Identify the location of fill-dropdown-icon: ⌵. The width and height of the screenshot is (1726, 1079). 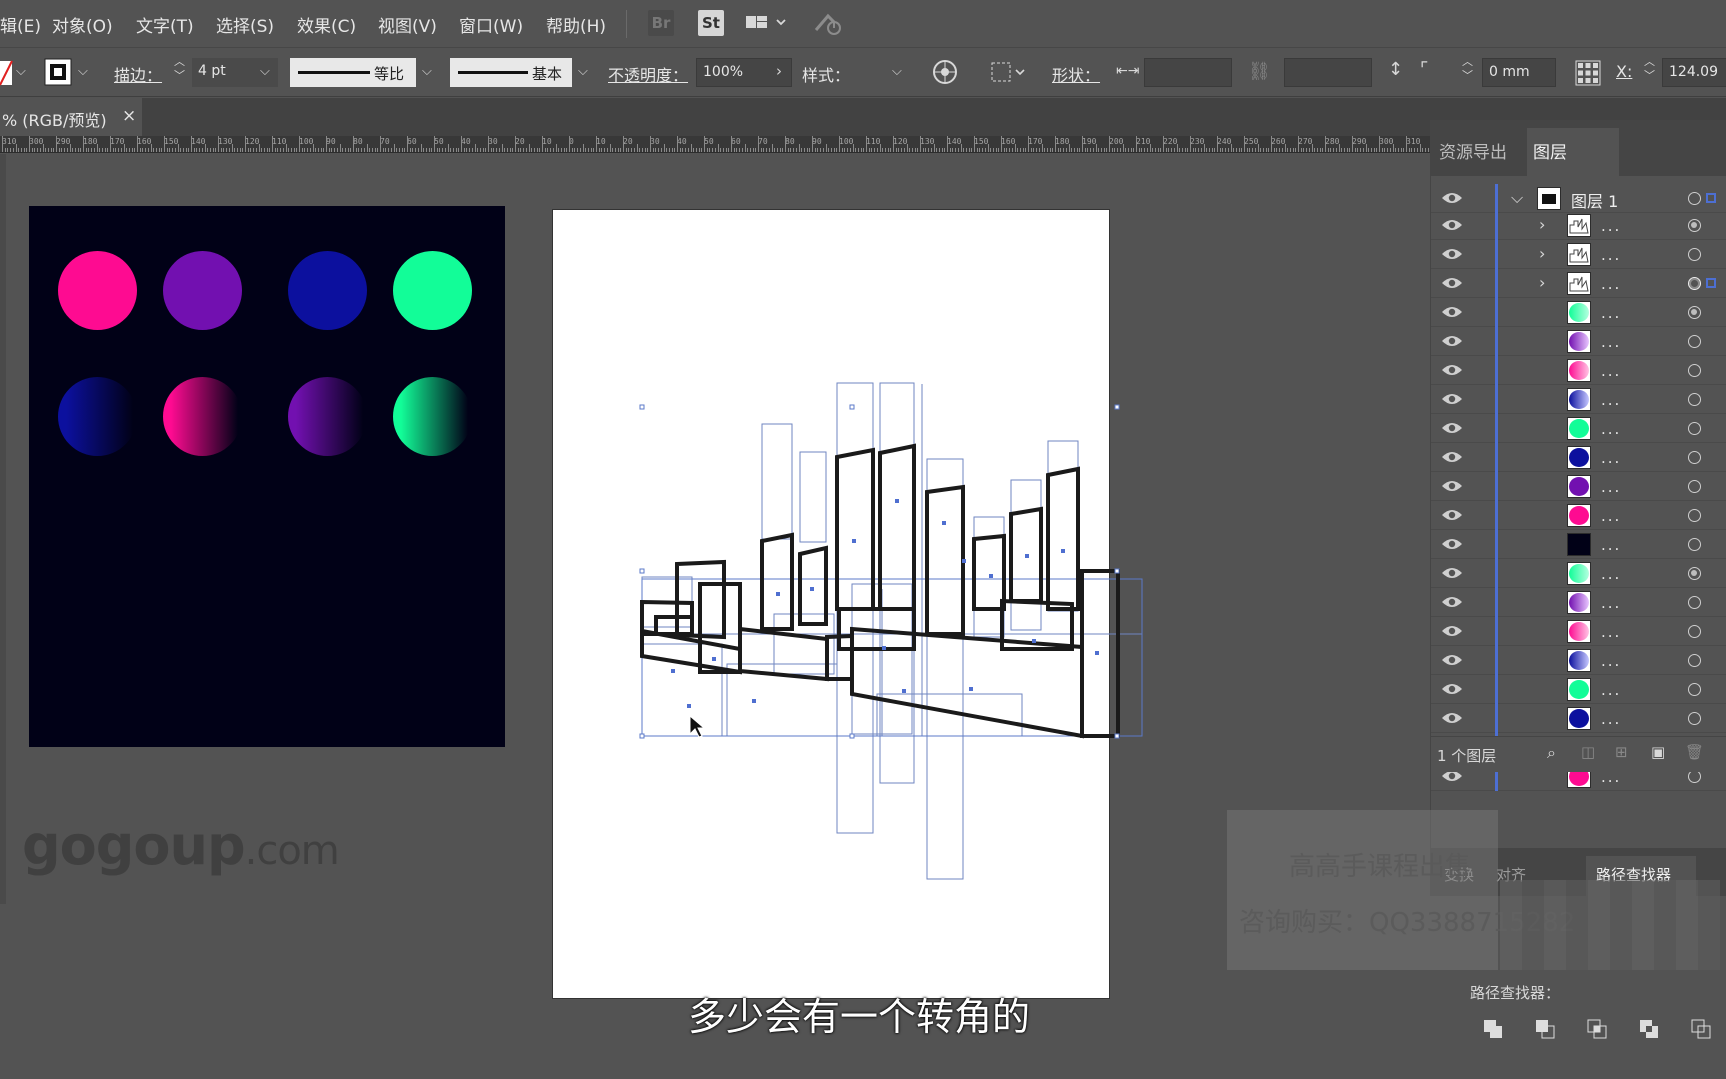
(21, 71).